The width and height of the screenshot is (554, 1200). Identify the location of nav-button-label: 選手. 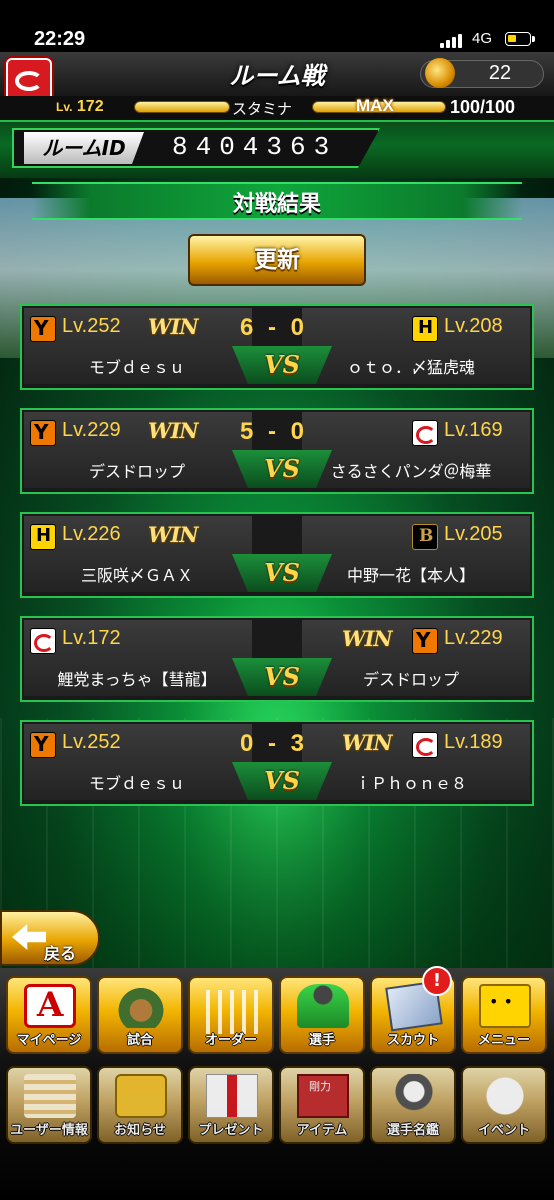
(321, 1040).